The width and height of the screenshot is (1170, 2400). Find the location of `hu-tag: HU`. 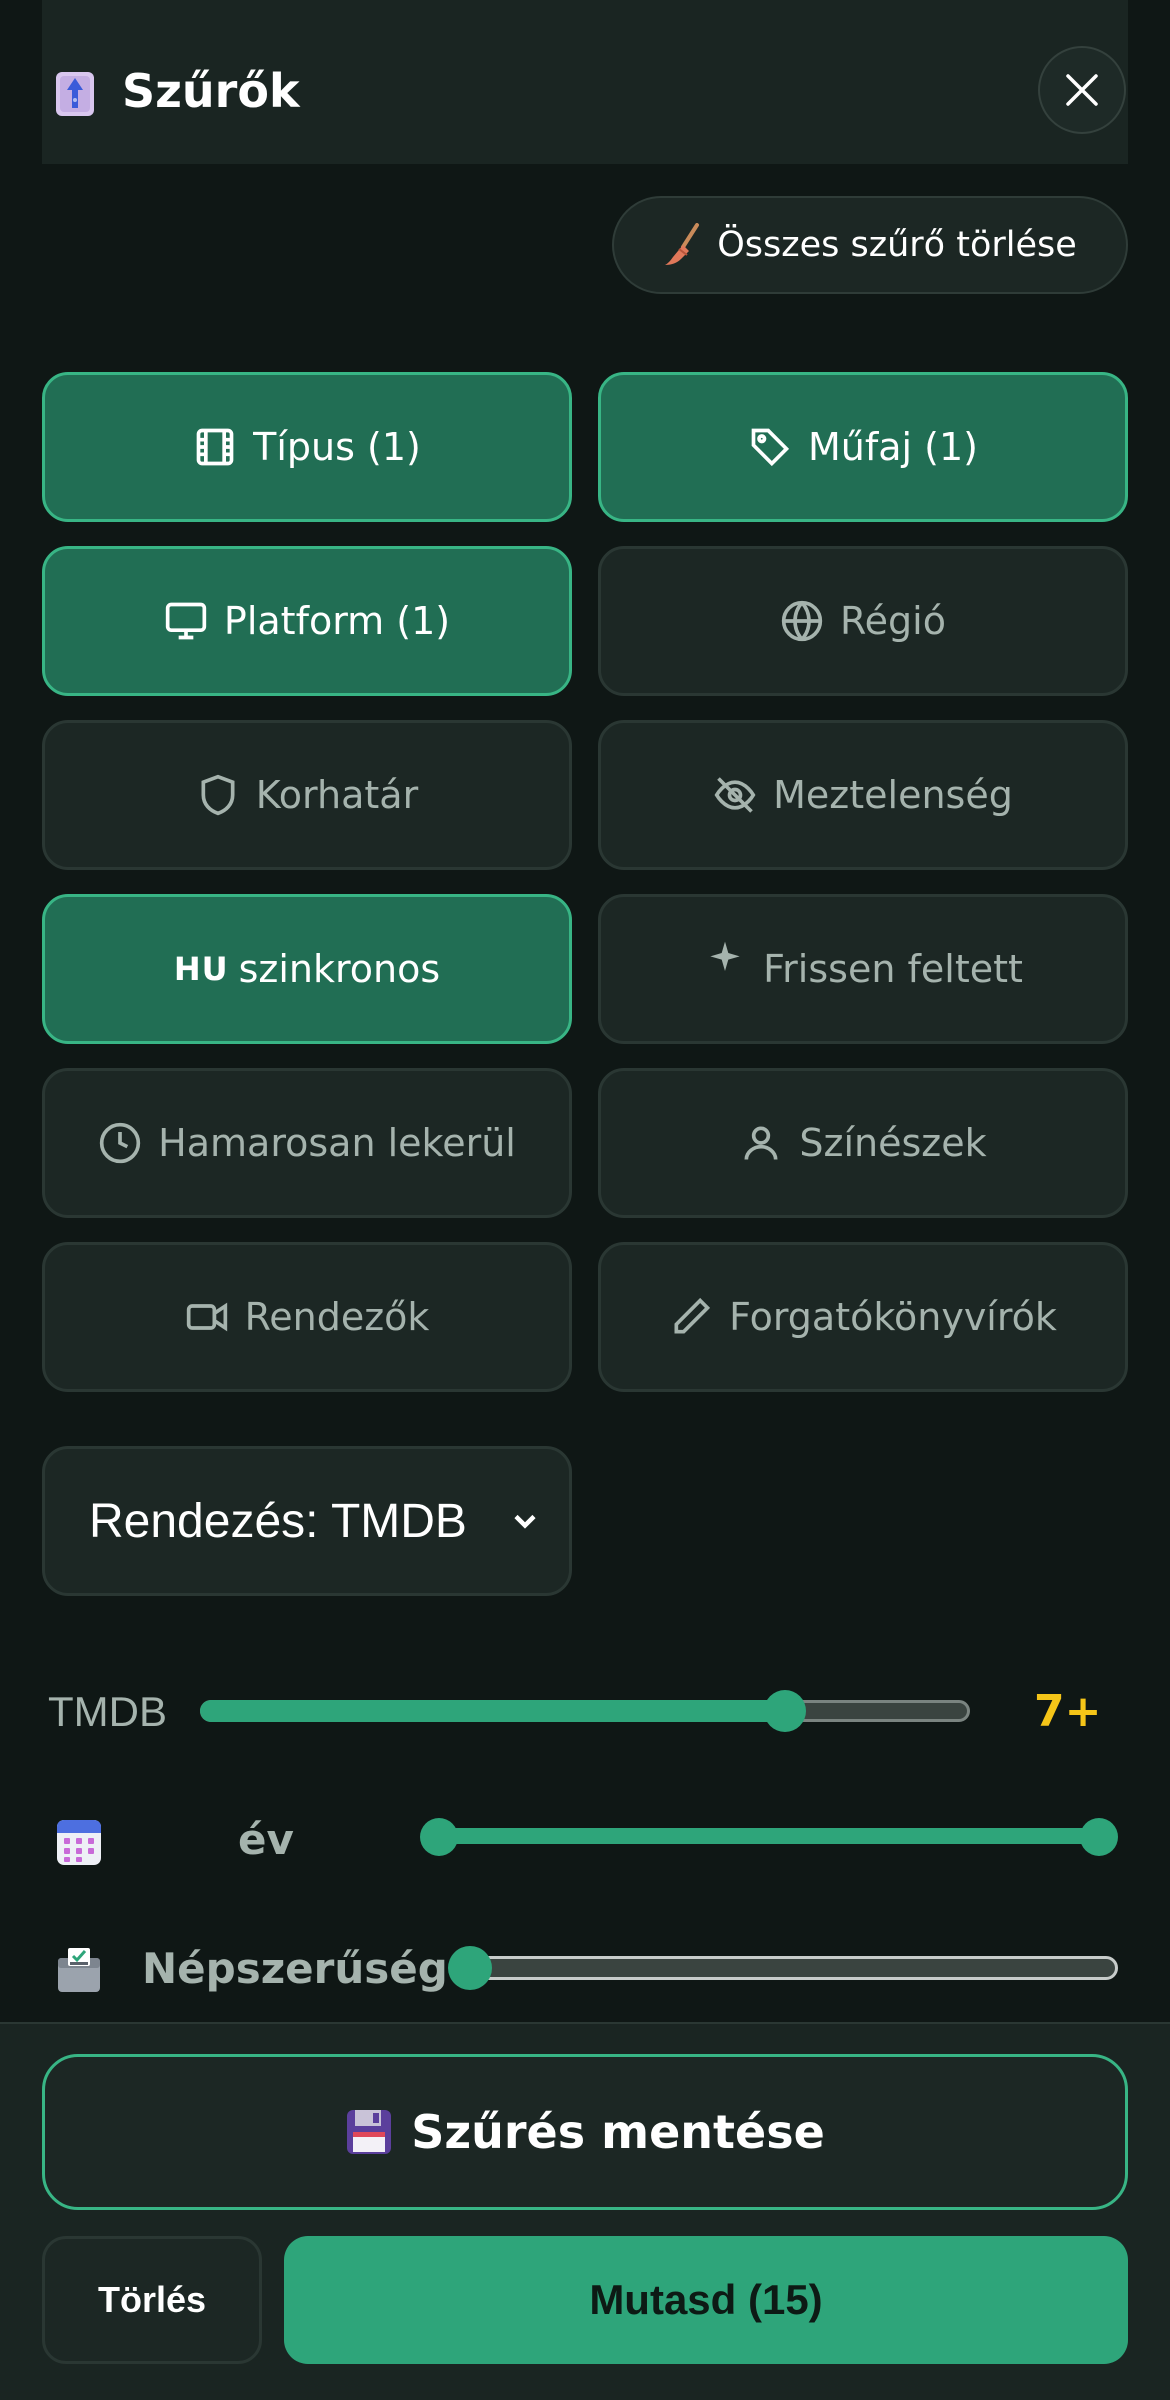

hu-tag: HU is located at coordinates (201, 969).